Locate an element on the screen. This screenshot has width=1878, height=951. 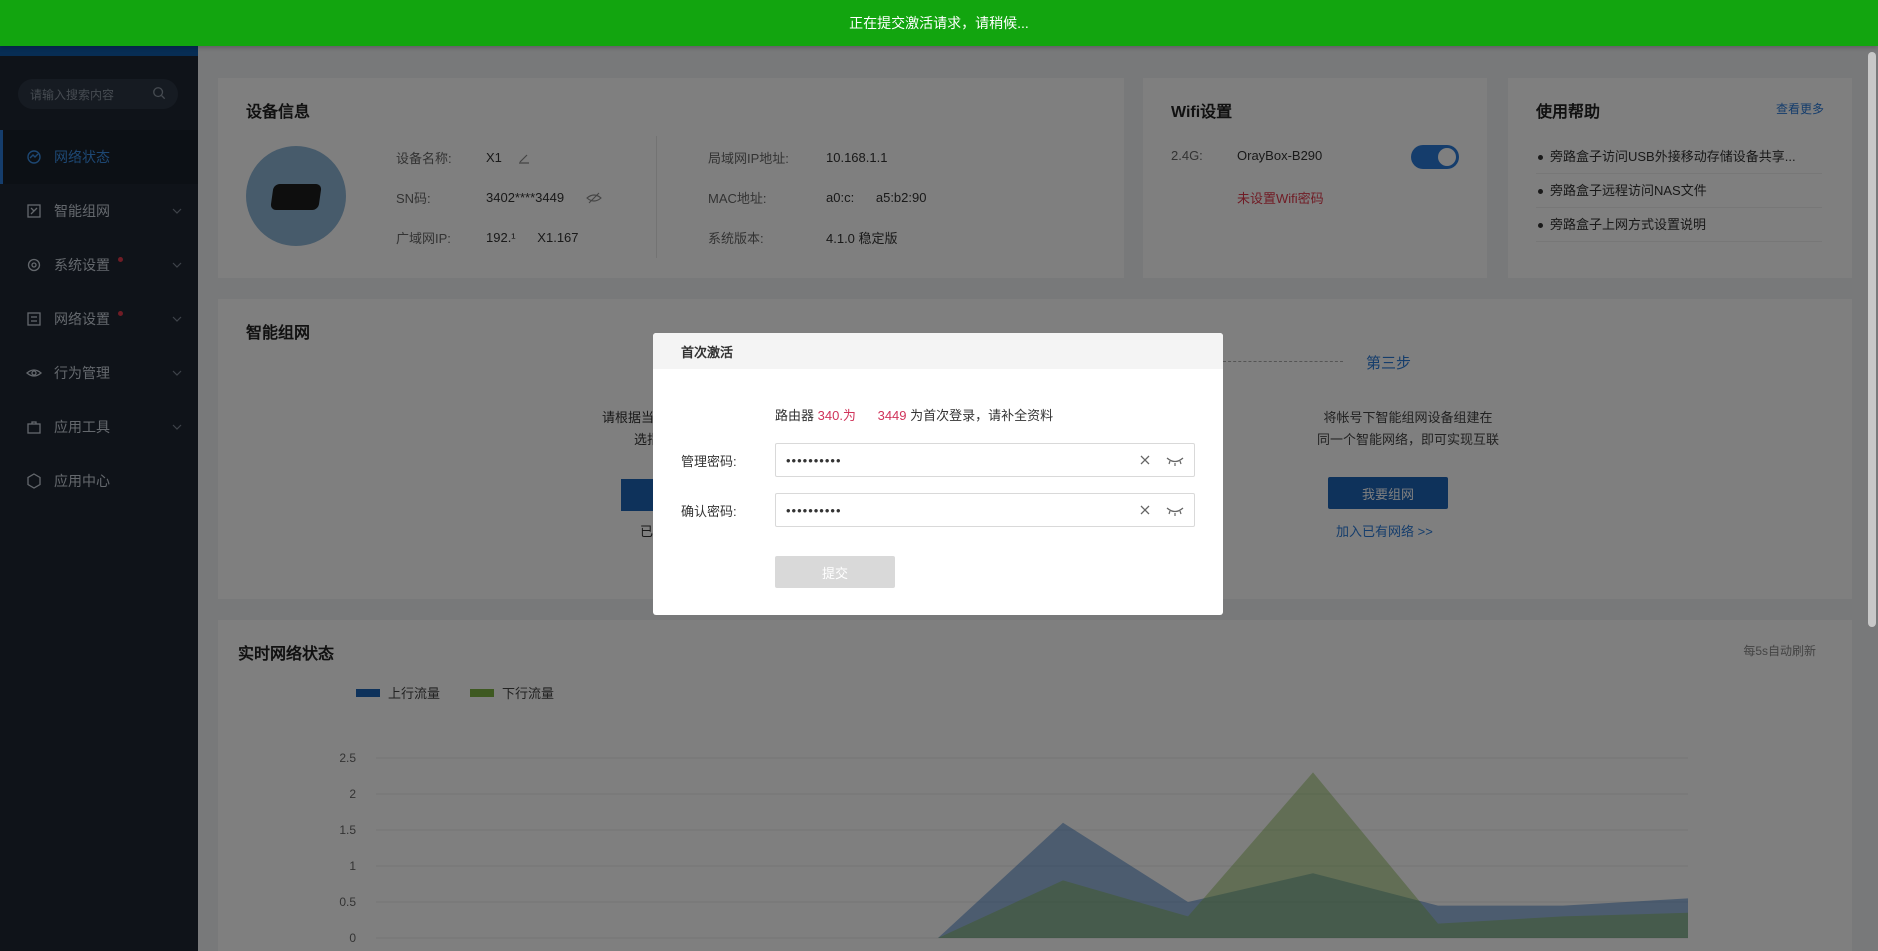
confirm-password-input is located at coordinates (955, 510).